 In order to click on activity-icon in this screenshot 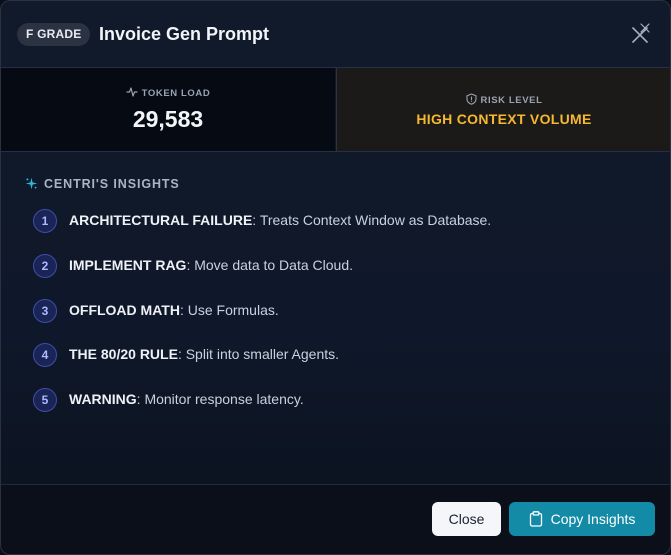, I will do `click(132, 92)`.